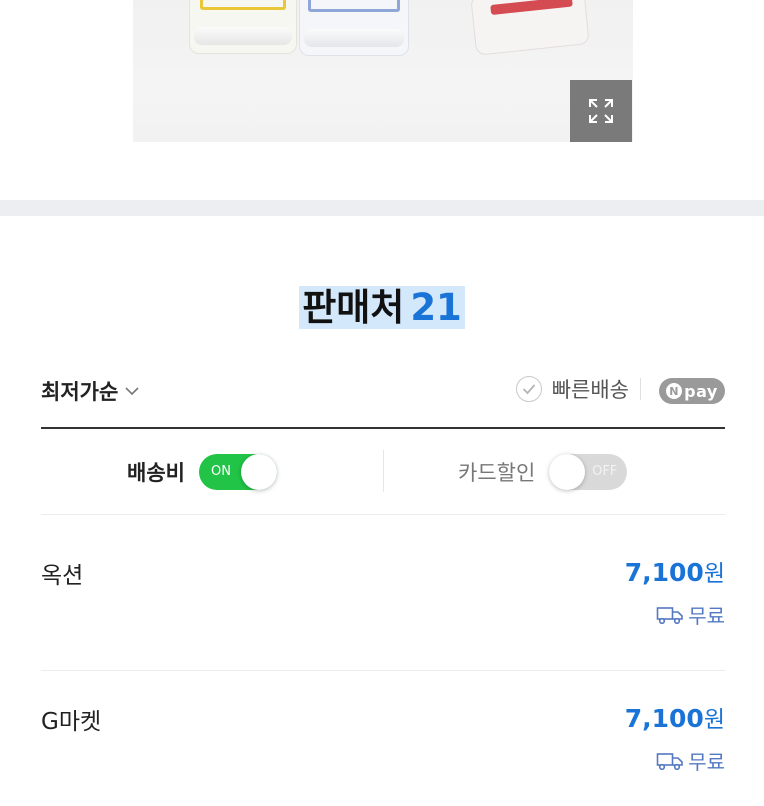 The width and height of the screenshot is (764, 806). I want to click on seller-name: 옥션, so click(62, 576).